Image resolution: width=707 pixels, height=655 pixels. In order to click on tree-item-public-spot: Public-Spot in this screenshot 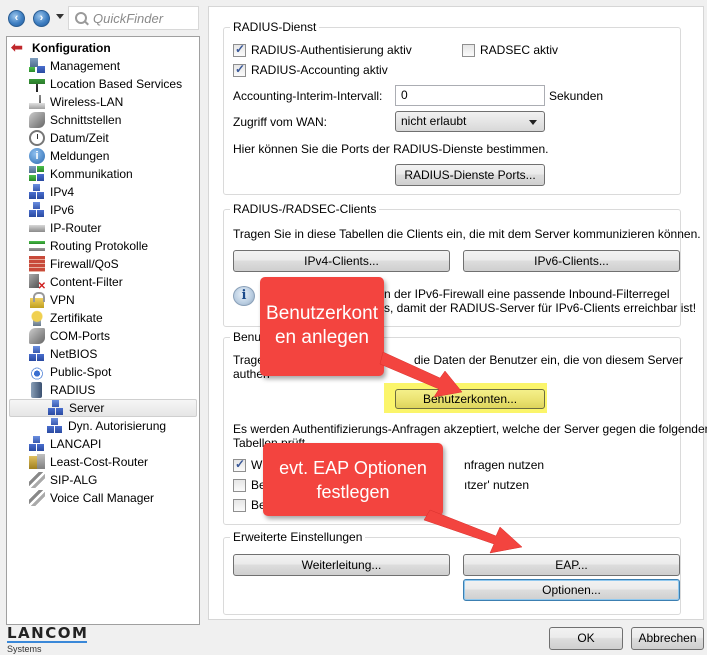, I will do `click(103, 372)`.